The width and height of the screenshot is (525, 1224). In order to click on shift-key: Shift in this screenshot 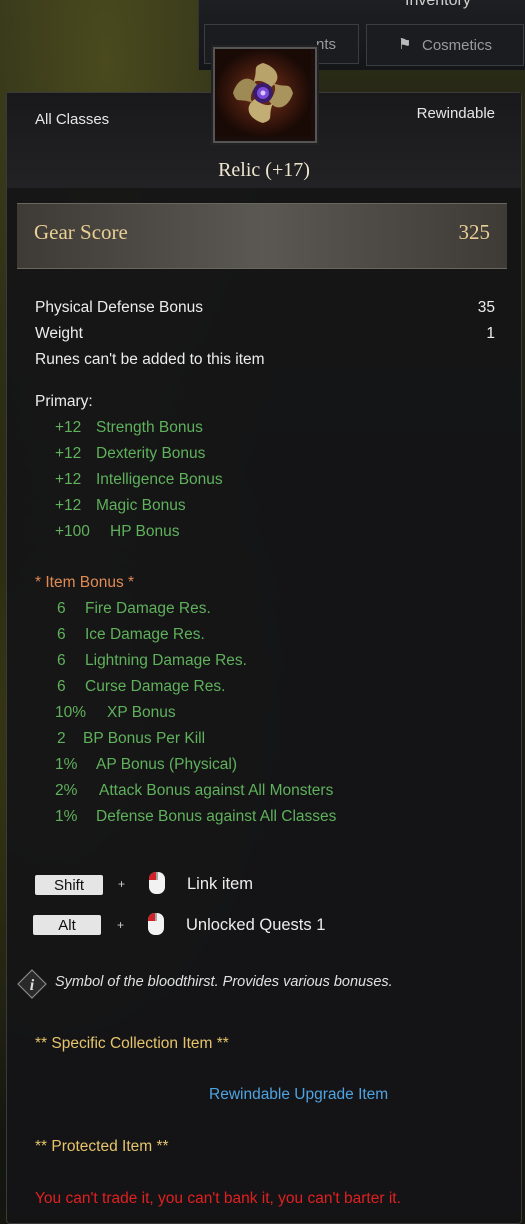, I will do `click(69, 885)`.